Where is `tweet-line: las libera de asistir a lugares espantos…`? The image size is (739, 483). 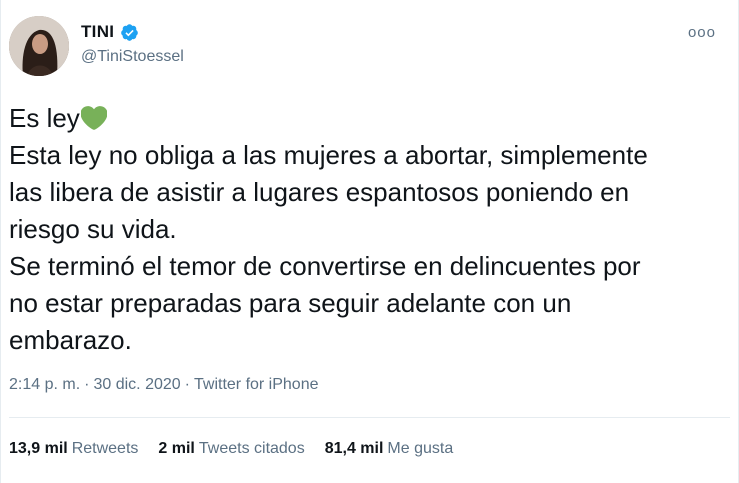
tweet-line: las libera de asistir a lugares espantos… is located at coordinates (319, 192).